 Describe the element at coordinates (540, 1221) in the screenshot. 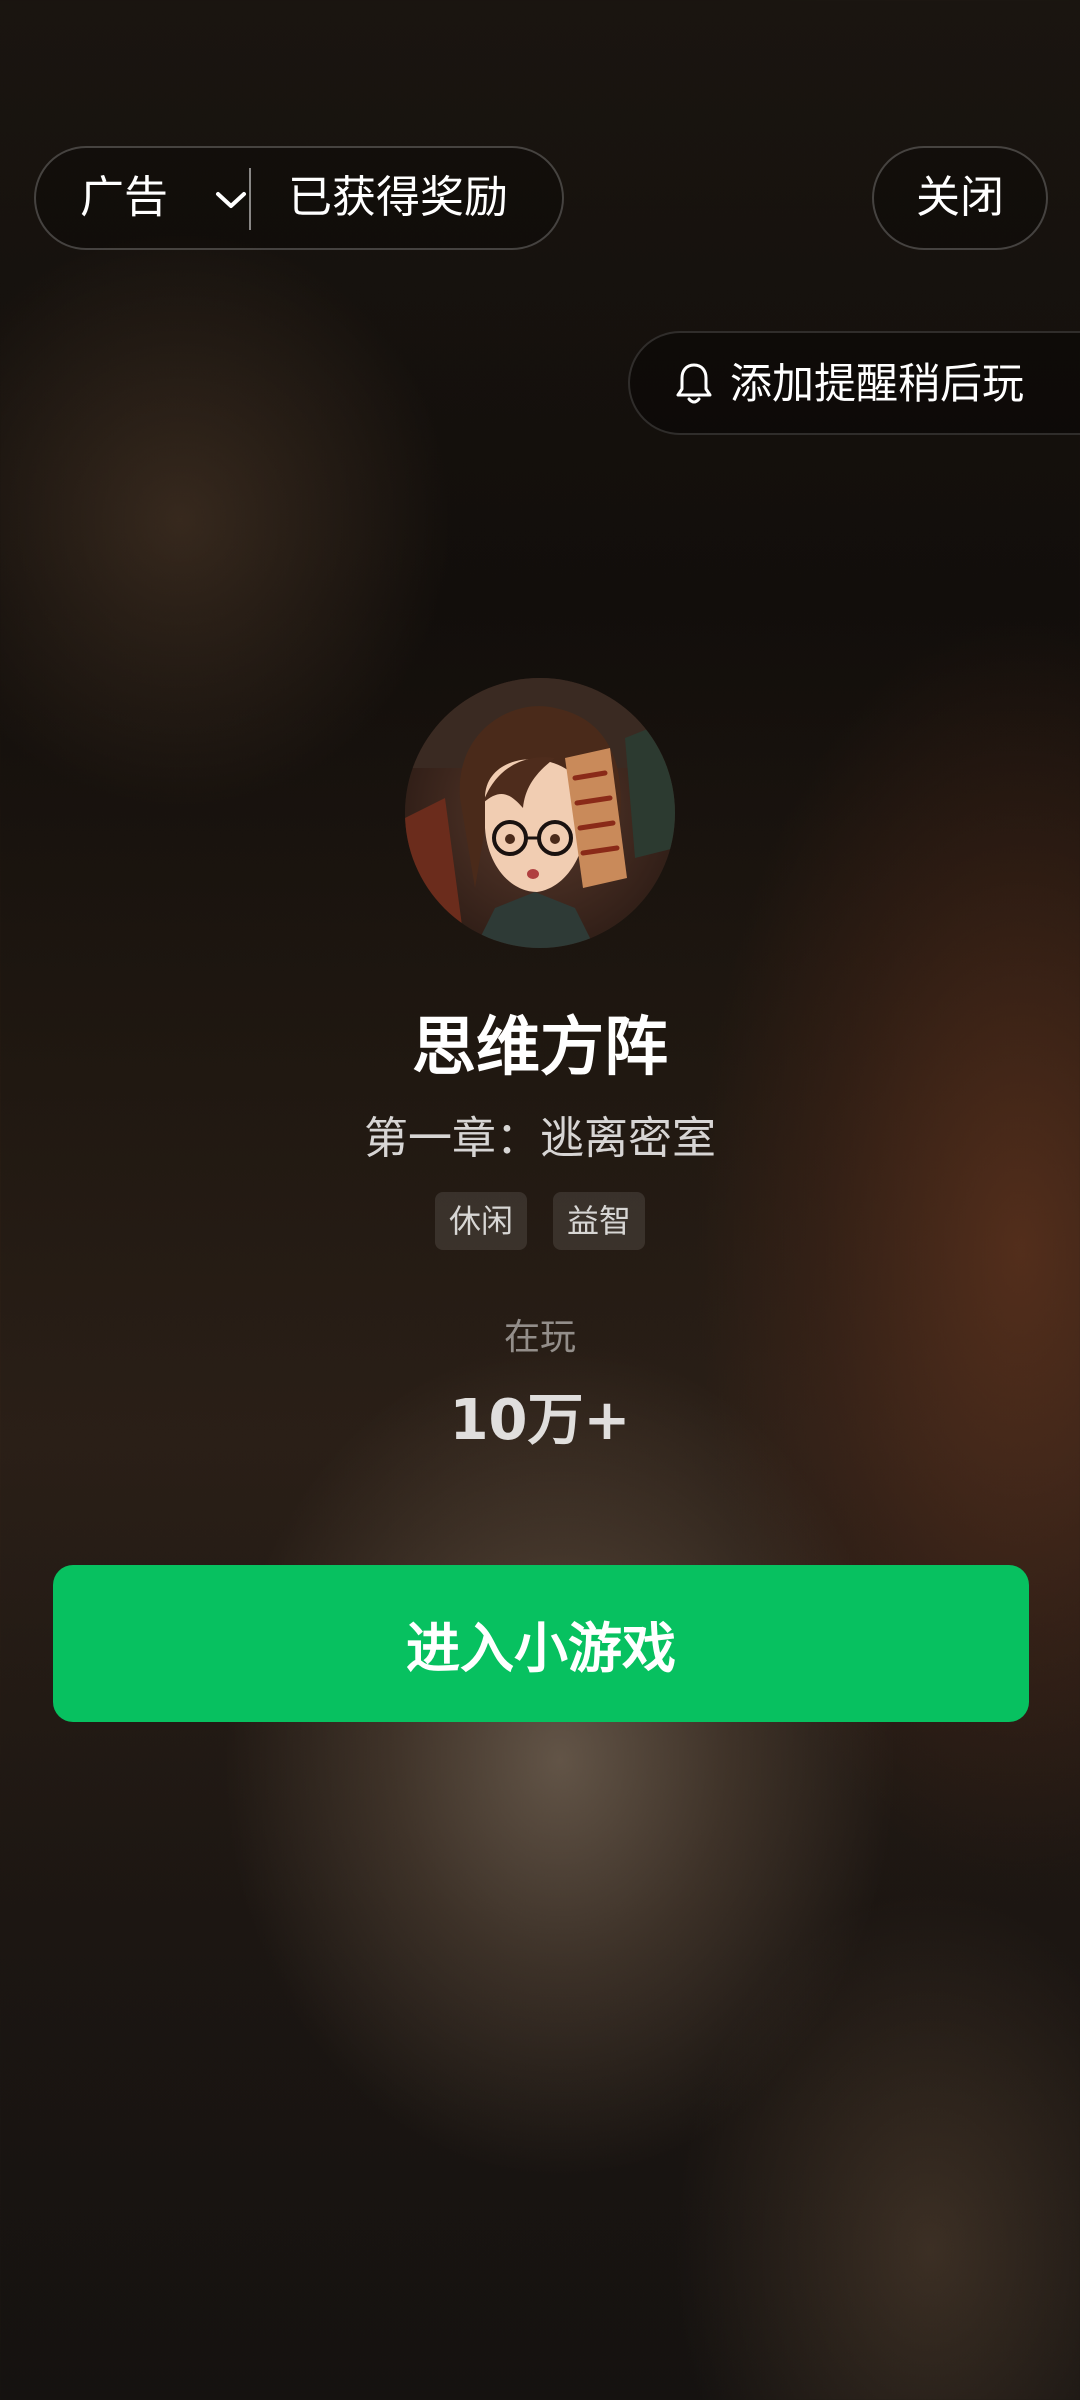

I see `game-tags: 休闲 益智` at that location.